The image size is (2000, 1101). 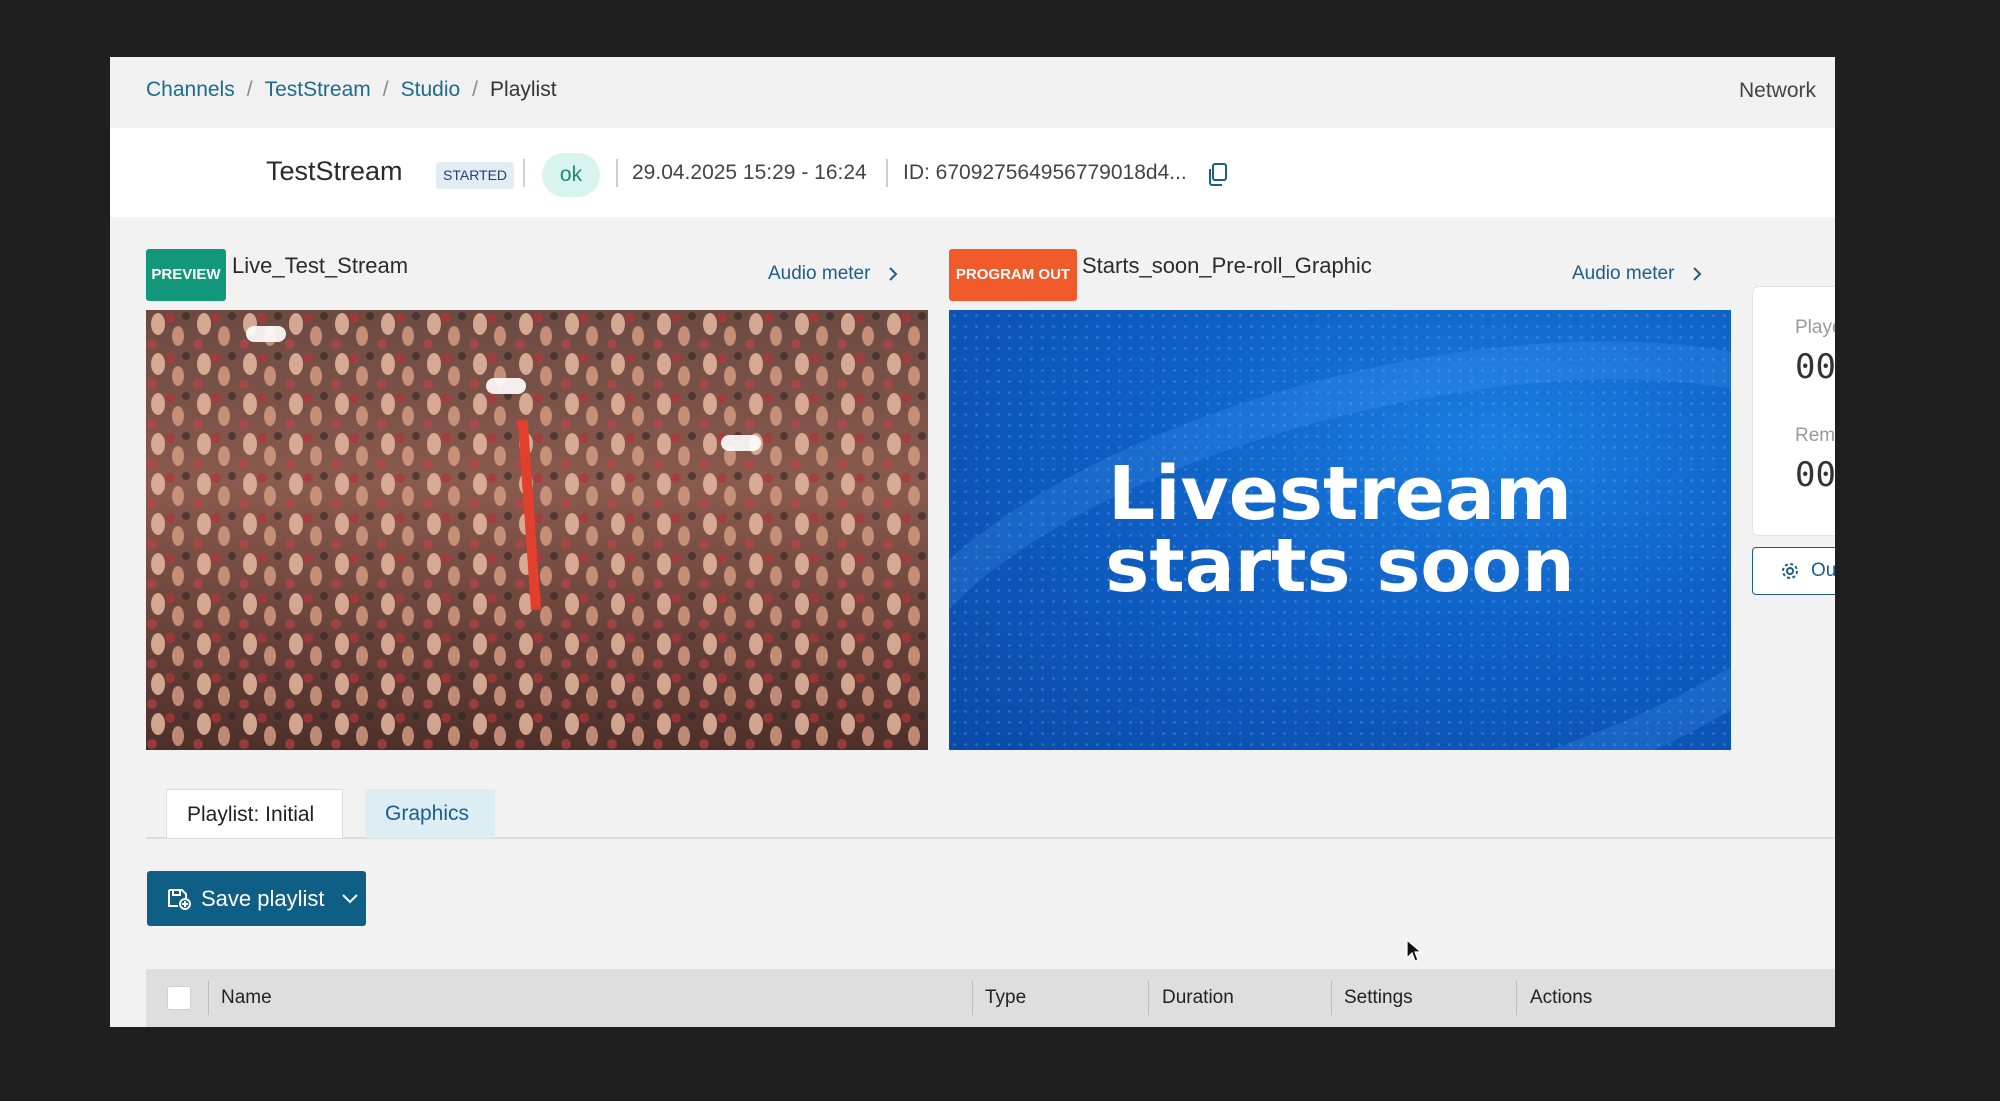 What do you see at coordinates (246, 998) in the screenshot?
I see `column-name: Name` at bounding box center [246, 998].